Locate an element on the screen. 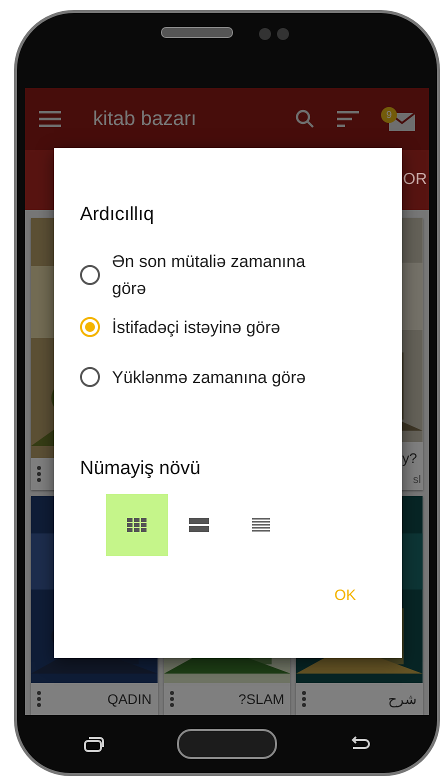  book-subtitle: sl is located at coordinates (417, 480).